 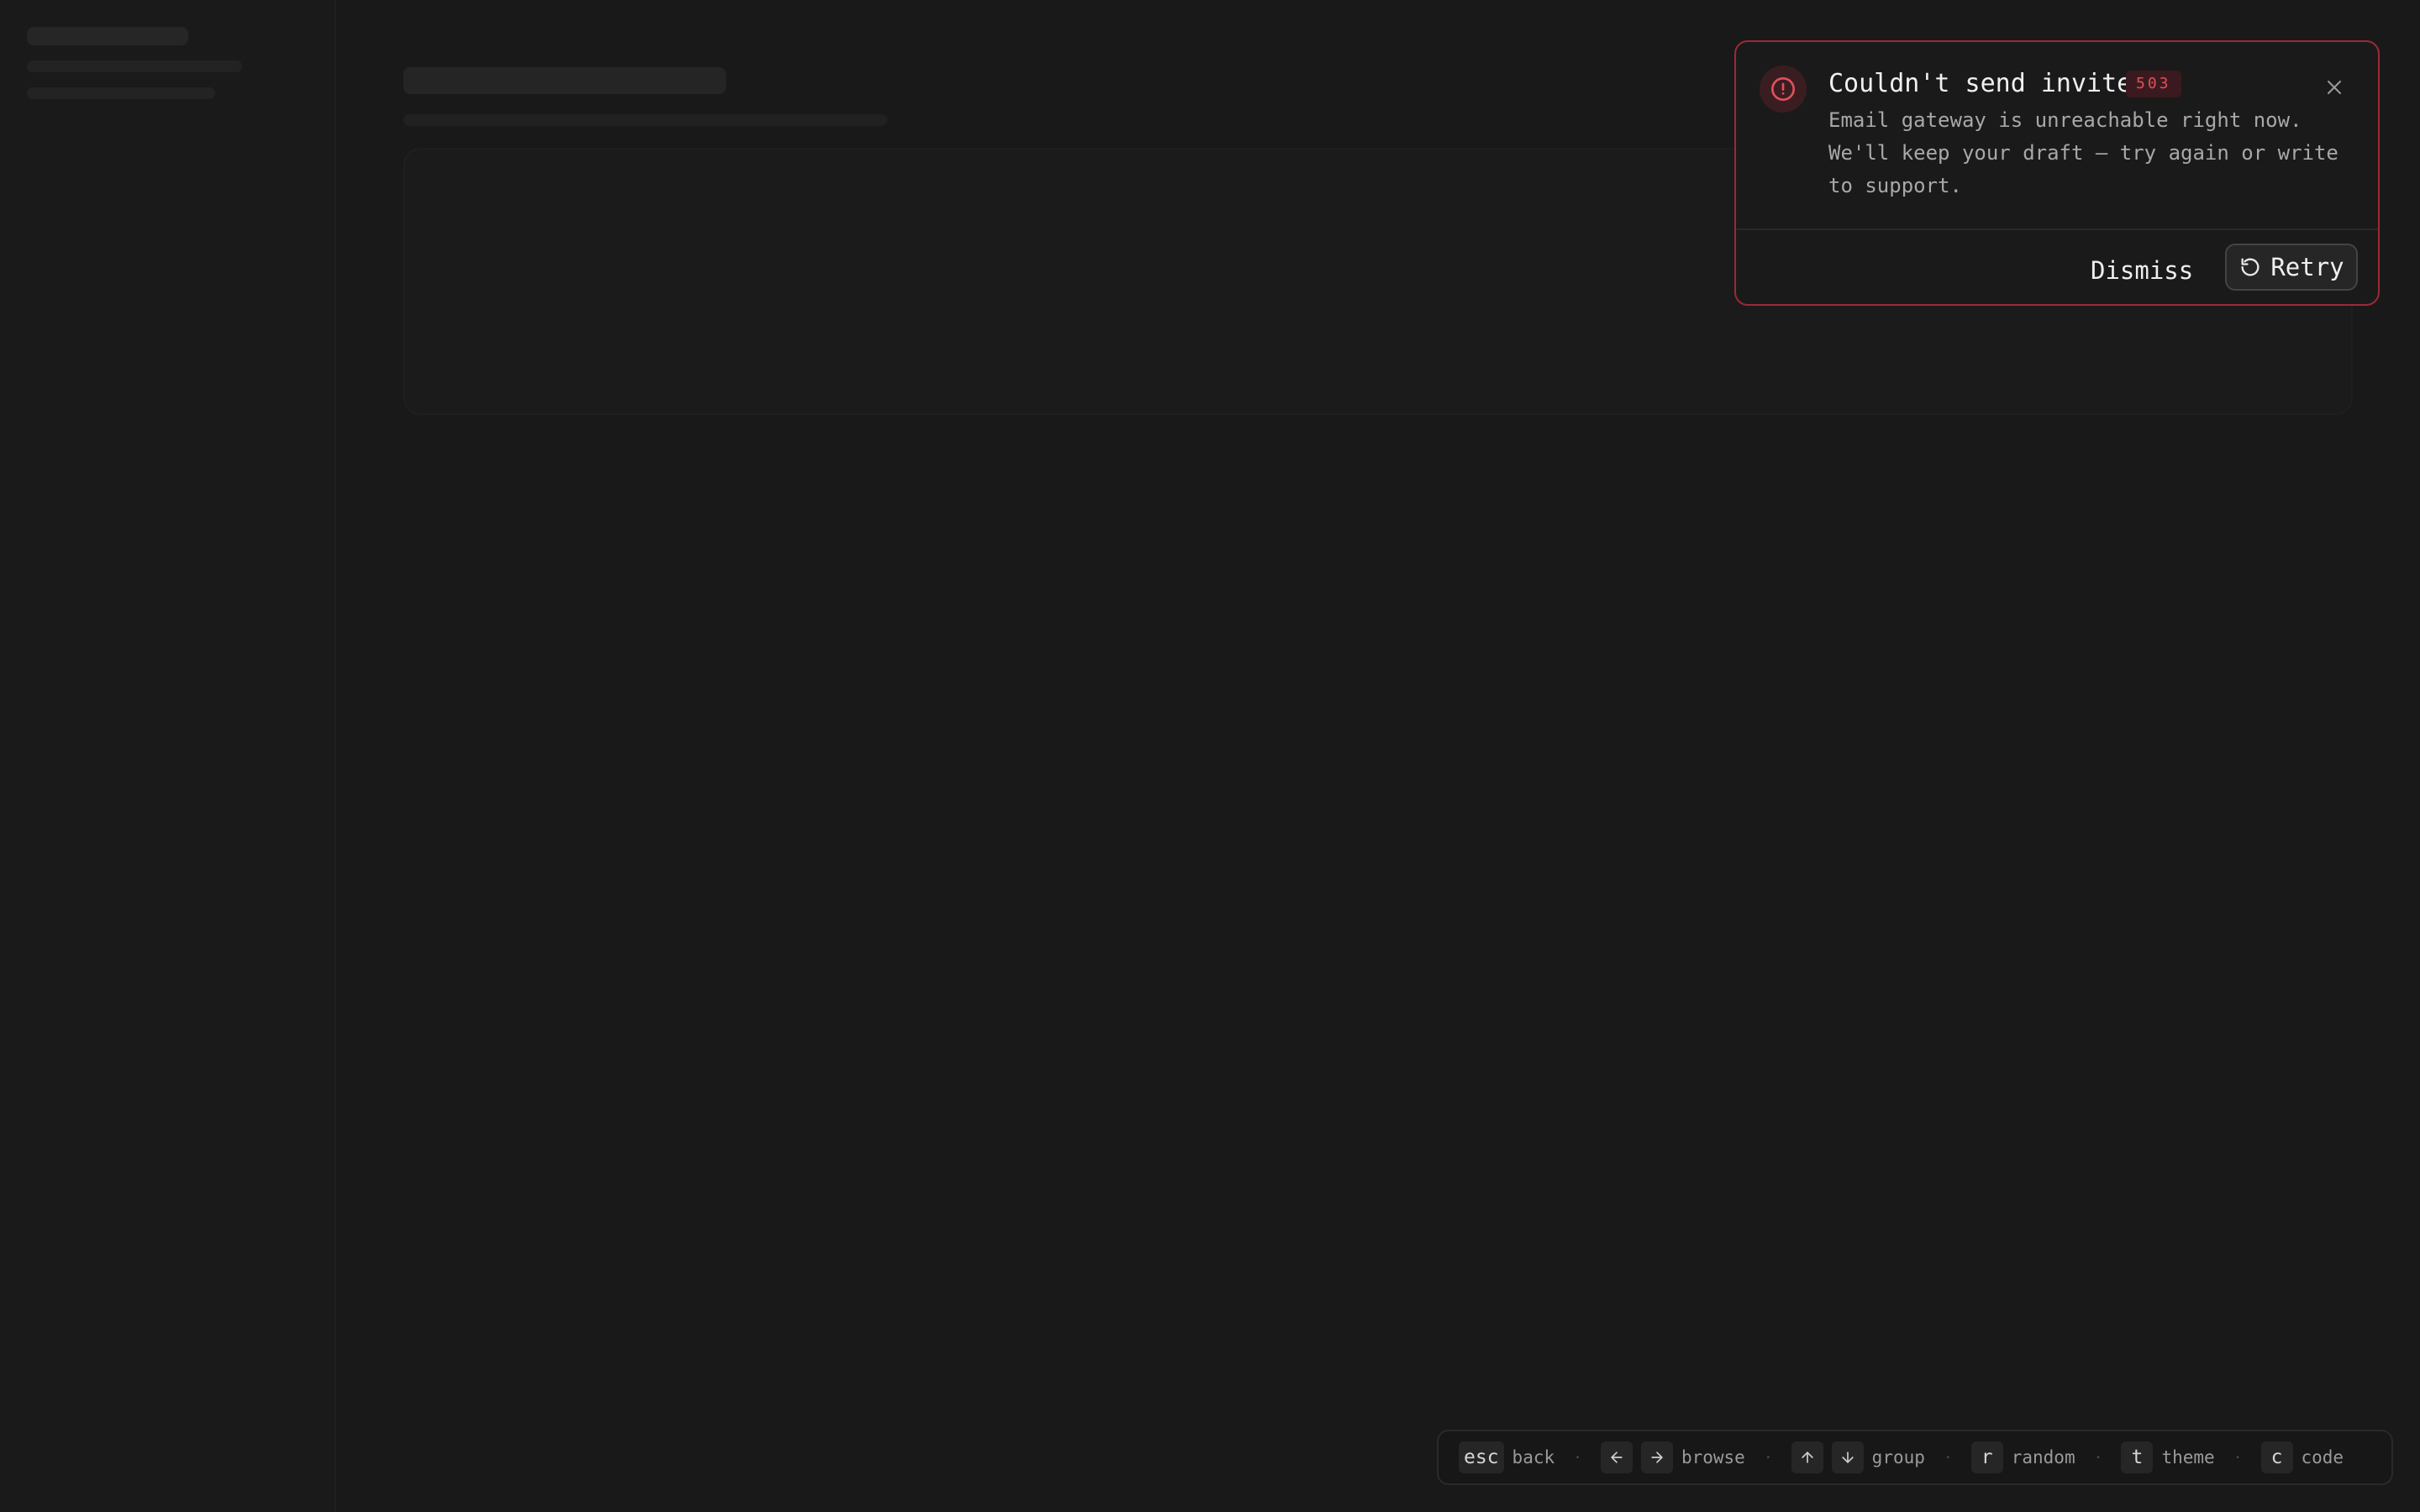 I want to click on shortcut-code: c code, so click(x=2302, y=1457).